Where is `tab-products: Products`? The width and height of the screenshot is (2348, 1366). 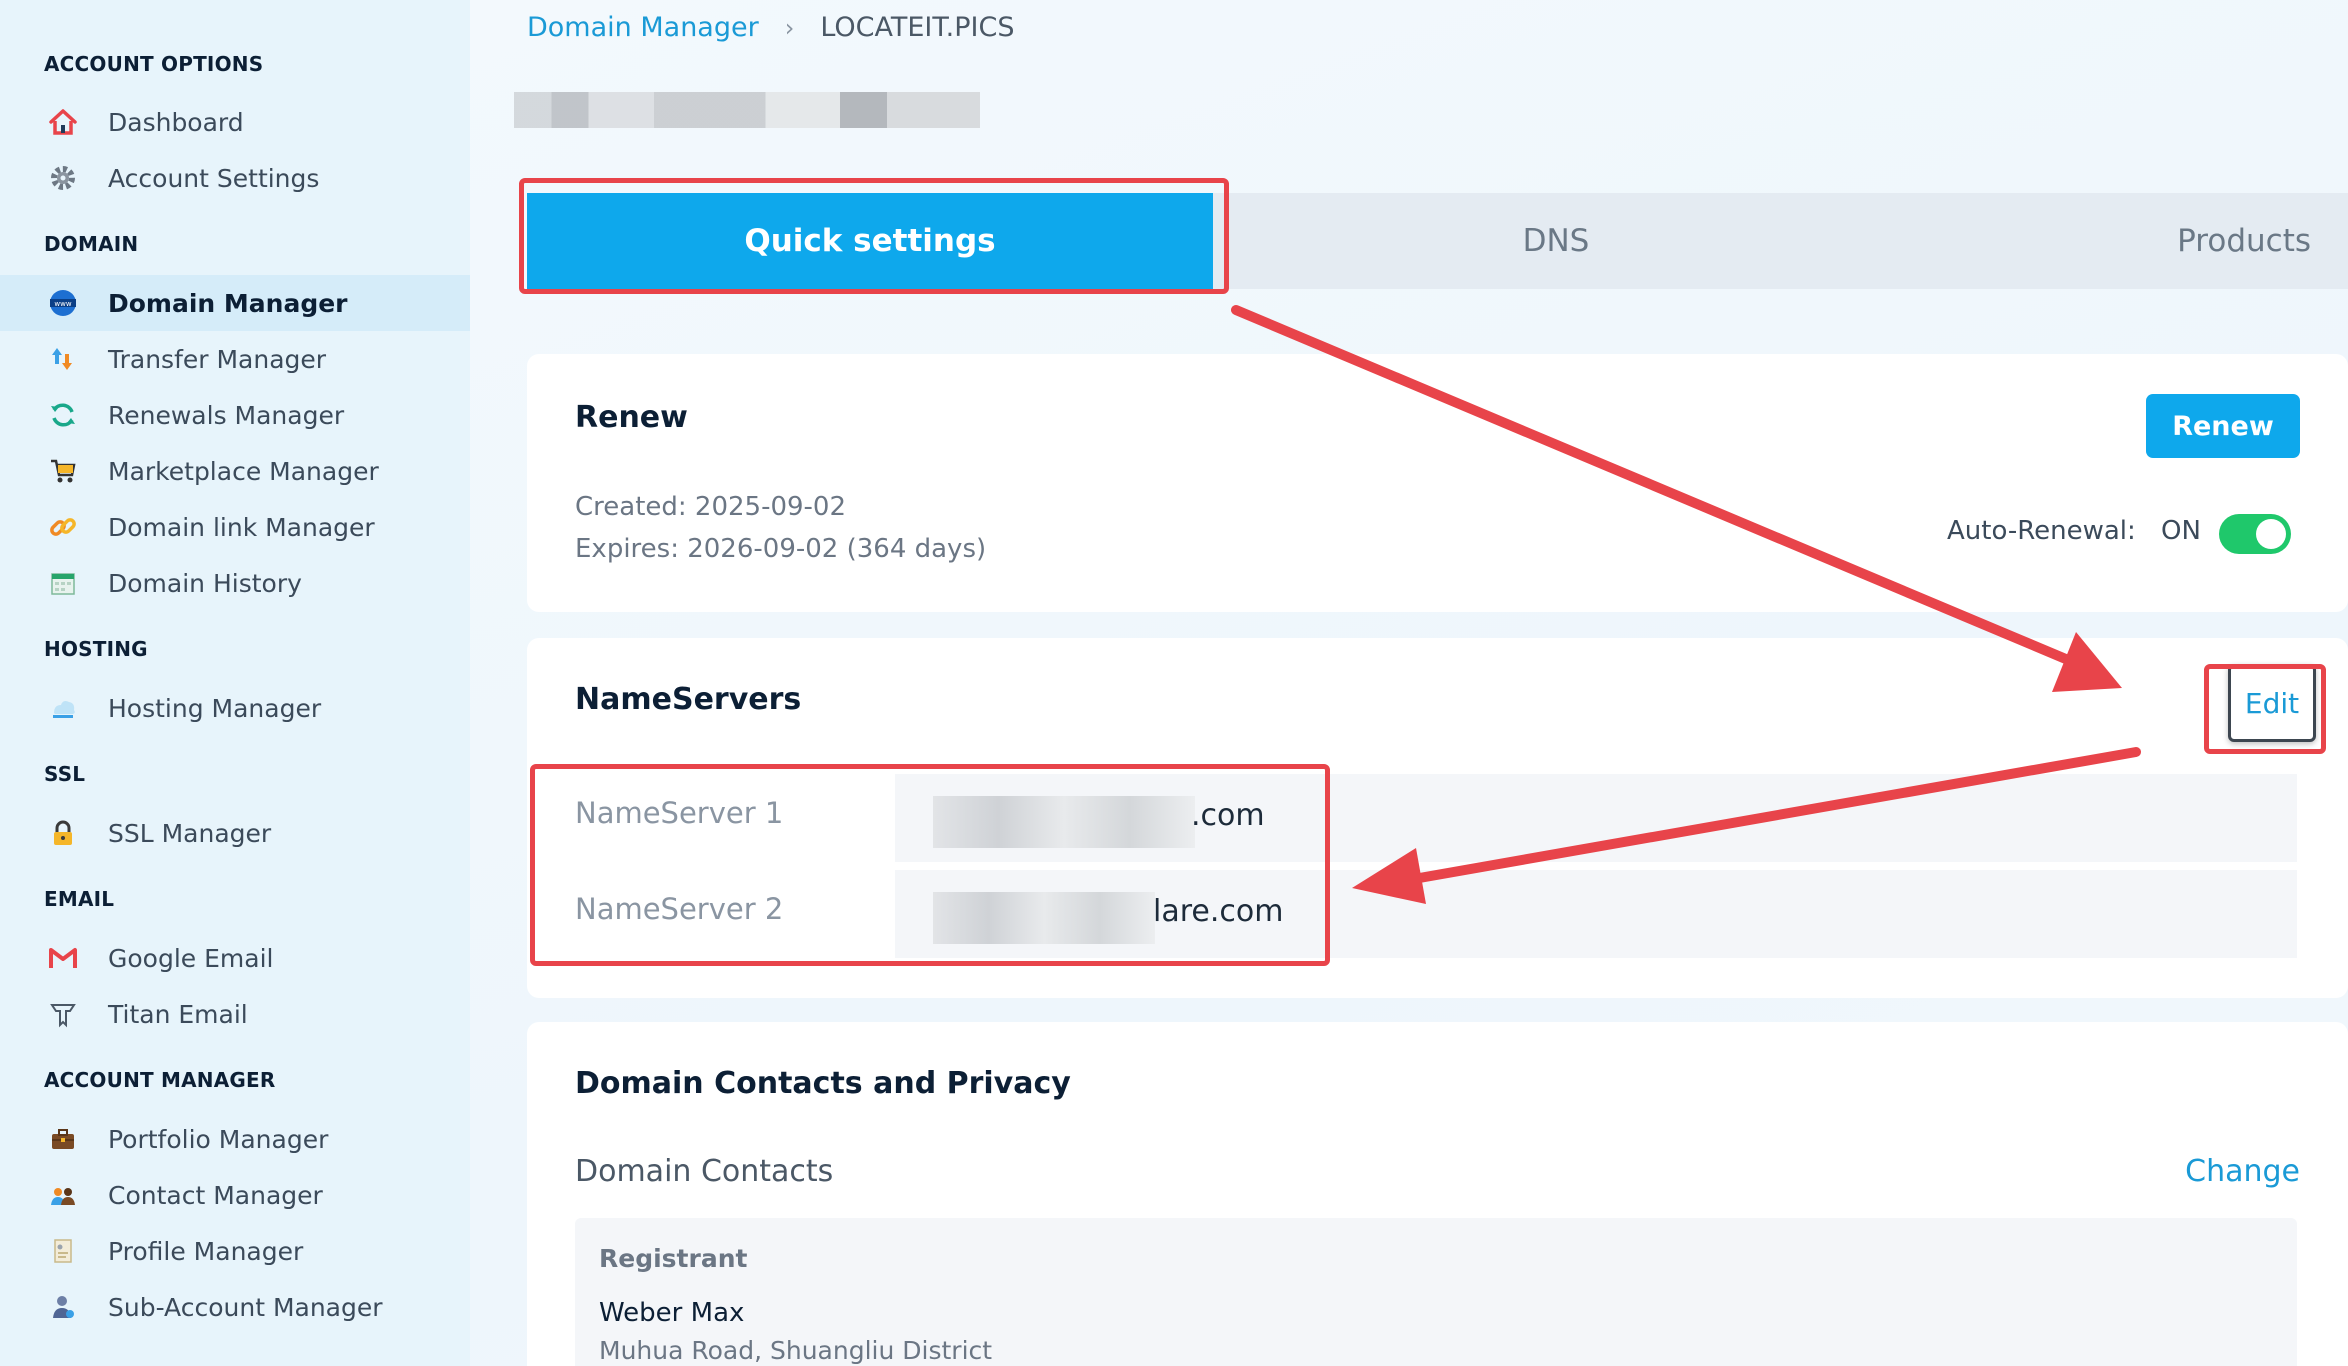
tab-products: Products is located at coordinates (2123, 241).